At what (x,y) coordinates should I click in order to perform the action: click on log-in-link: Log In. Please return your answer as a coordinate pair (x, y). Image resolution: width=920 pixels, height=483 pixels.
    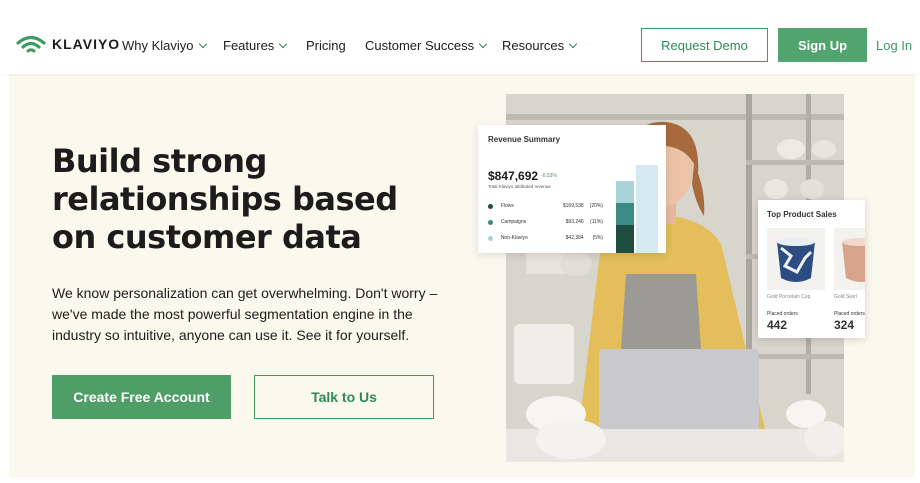
    Looking at the image, I should click on (894, 45).